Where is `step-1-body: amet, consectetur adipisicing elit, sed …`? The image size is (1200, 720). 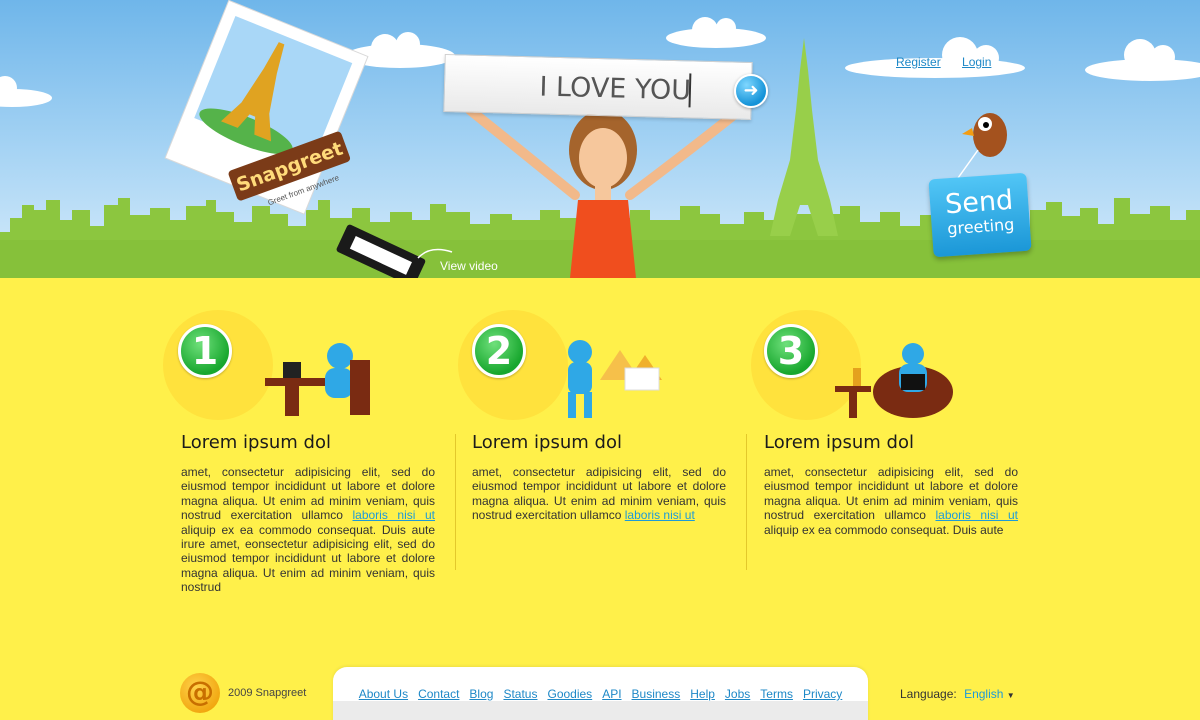 step-1-body: amet, consectetur adipisicing elit, sed … is located at coordinates (308, 530).